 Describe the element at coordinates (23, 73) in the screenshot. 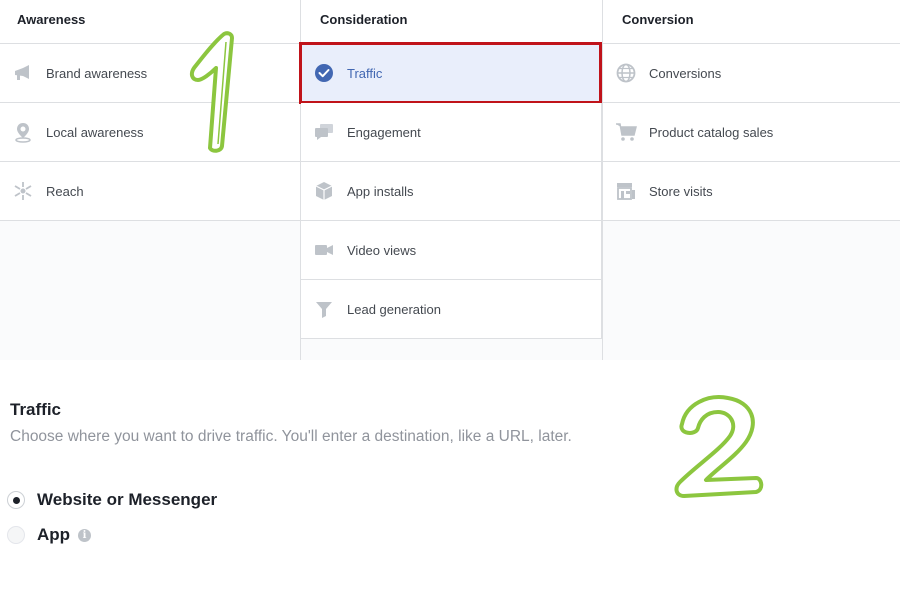

I see `megaphone-icon` at that location.